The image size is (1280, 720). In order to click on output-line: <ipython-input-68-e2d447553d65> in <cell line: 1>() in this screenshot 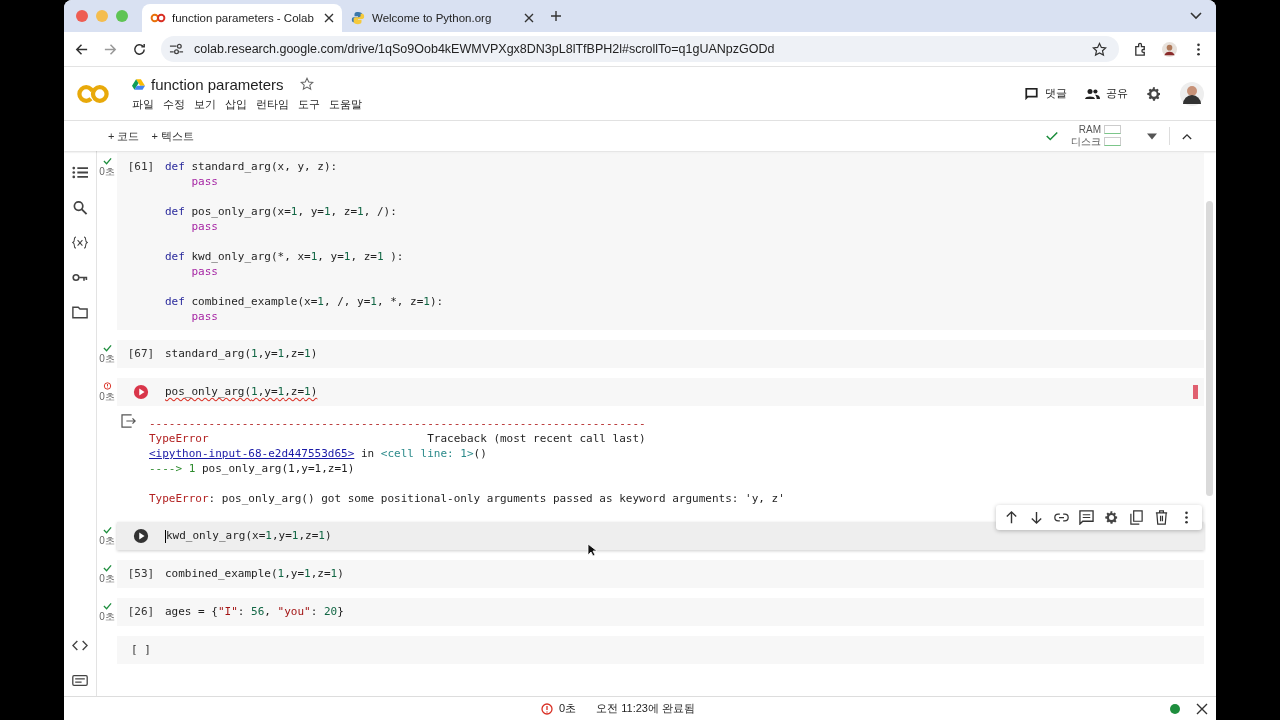, I will do `click(318, 453)`.